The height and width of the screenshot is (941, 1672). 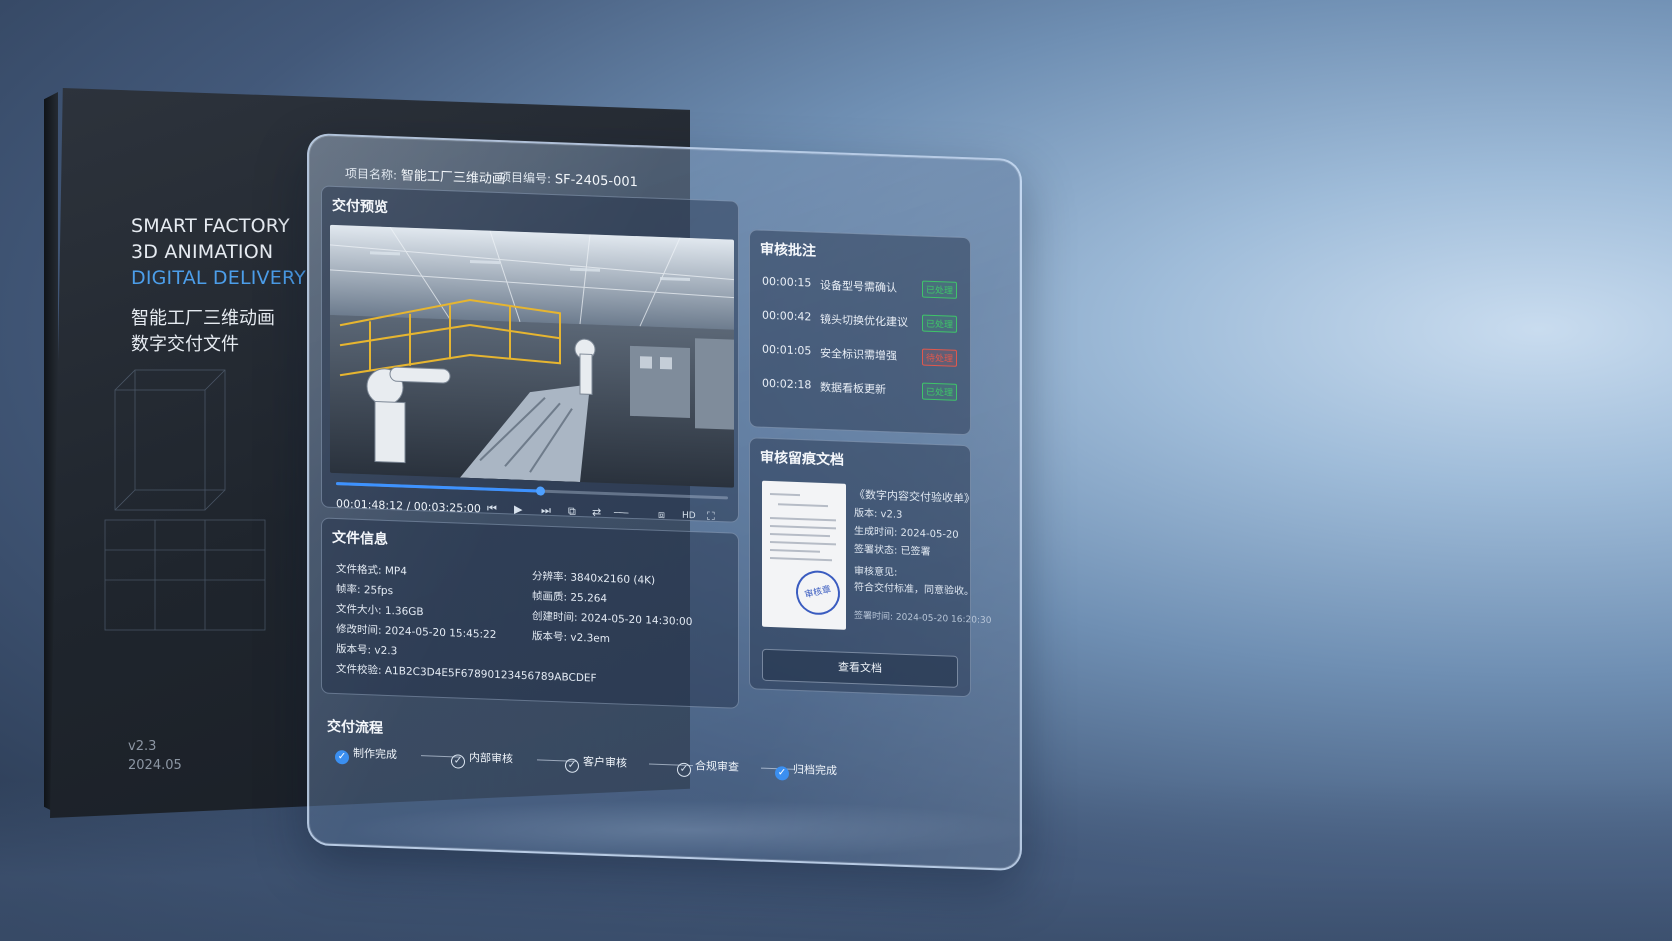 I want to click on loop-icon: ⇄, so click(x=596, y=511).